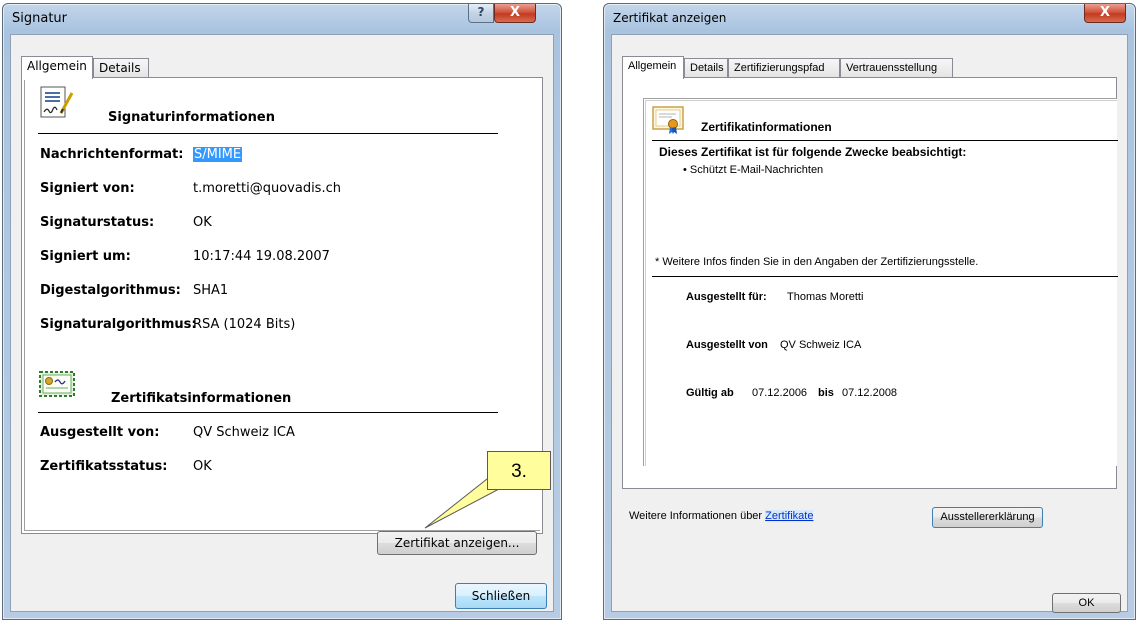 The image size is (1139, 623). What do you see at coordinates (885, 276) in the screenshot?
I see `certificate-details-divider` at bounding box center [885, 276].